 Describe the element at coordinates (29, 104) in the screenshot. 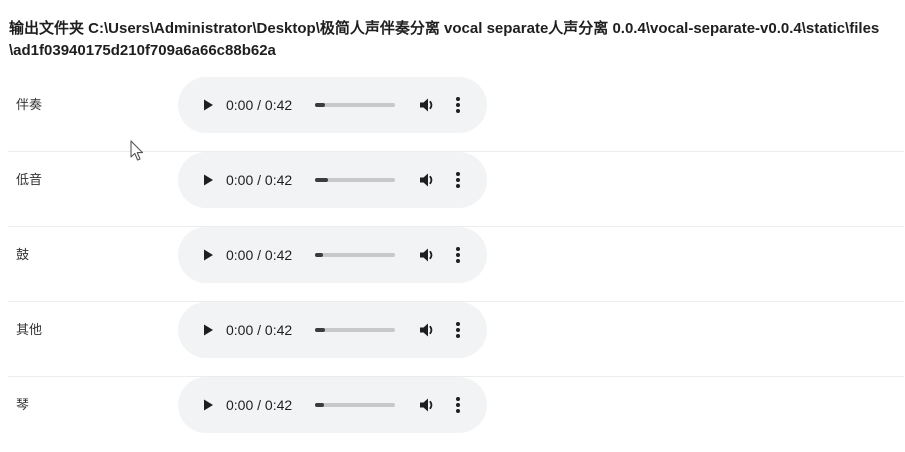

I see `track-label: 伴奏` at that location.